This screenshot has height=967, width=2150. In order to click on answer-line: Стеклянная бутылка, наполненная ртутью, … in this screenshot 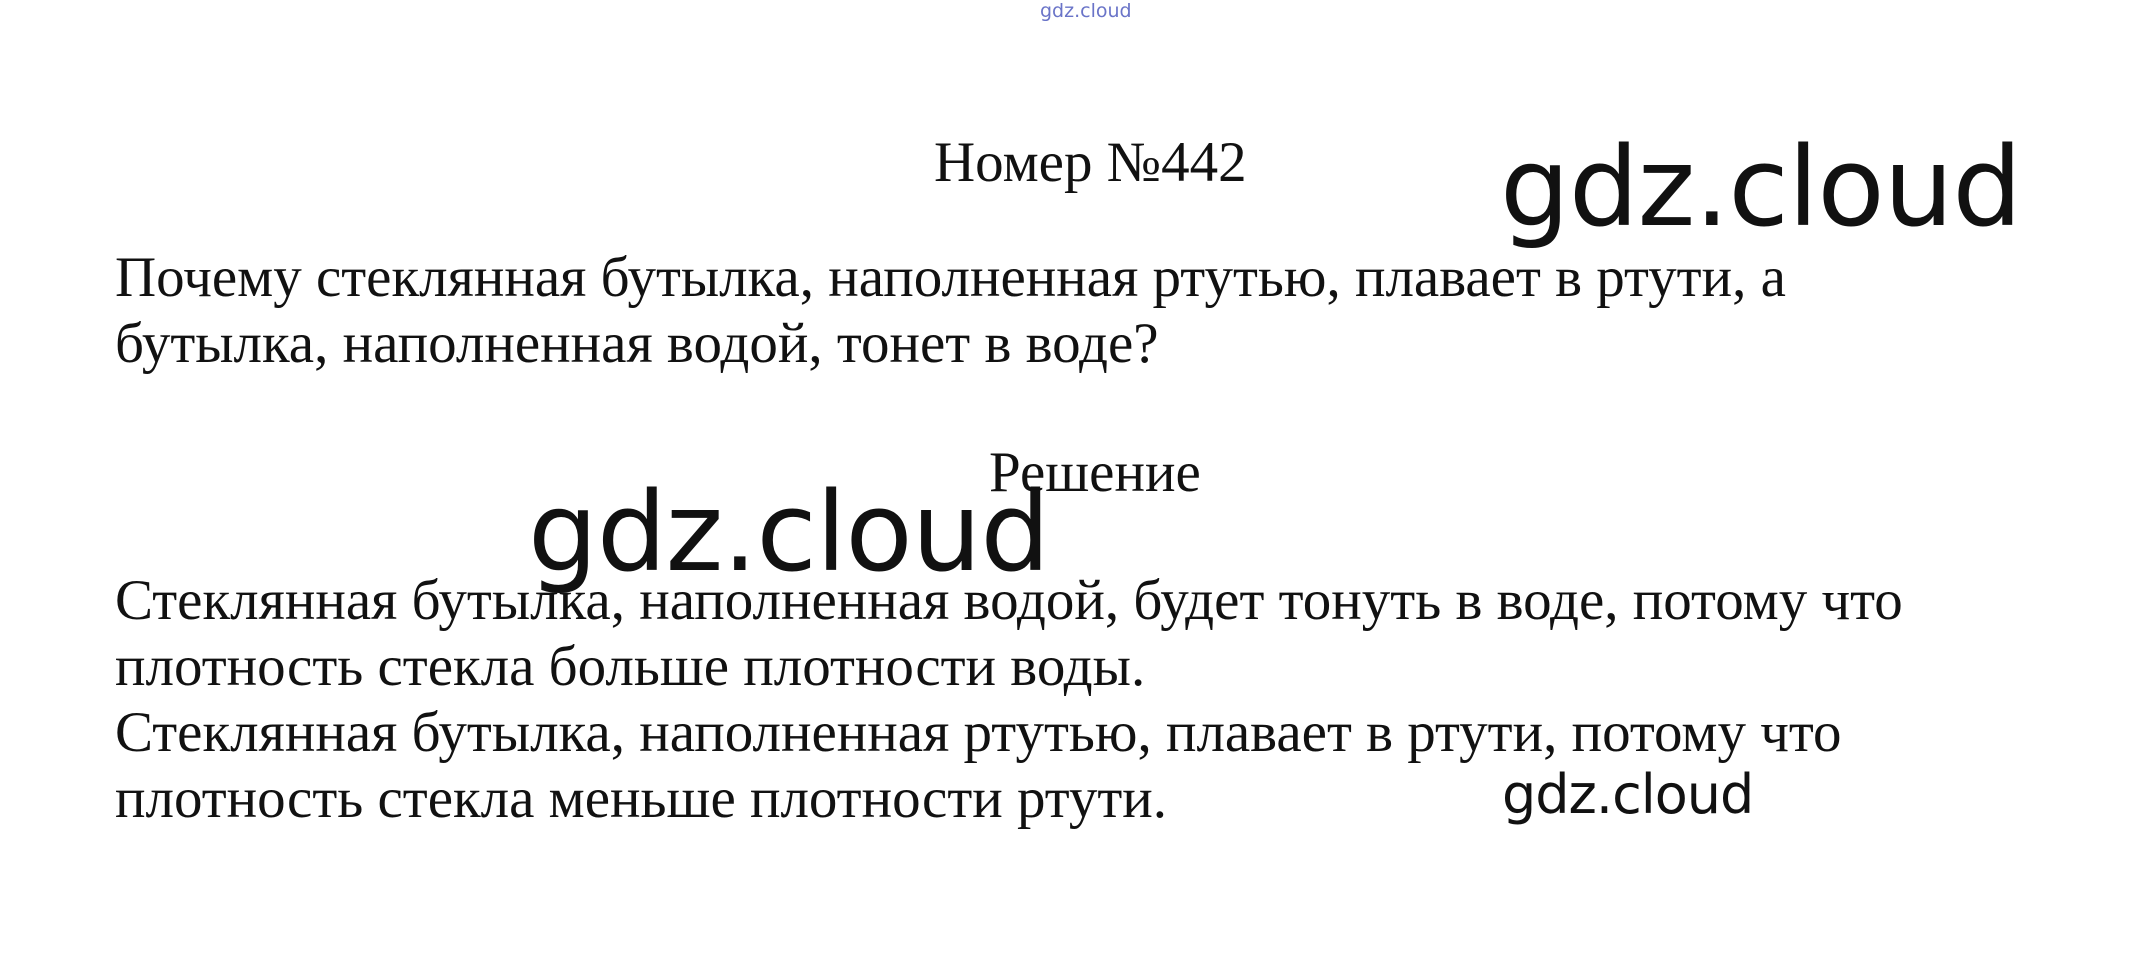, I will do `click(978, 732)`.